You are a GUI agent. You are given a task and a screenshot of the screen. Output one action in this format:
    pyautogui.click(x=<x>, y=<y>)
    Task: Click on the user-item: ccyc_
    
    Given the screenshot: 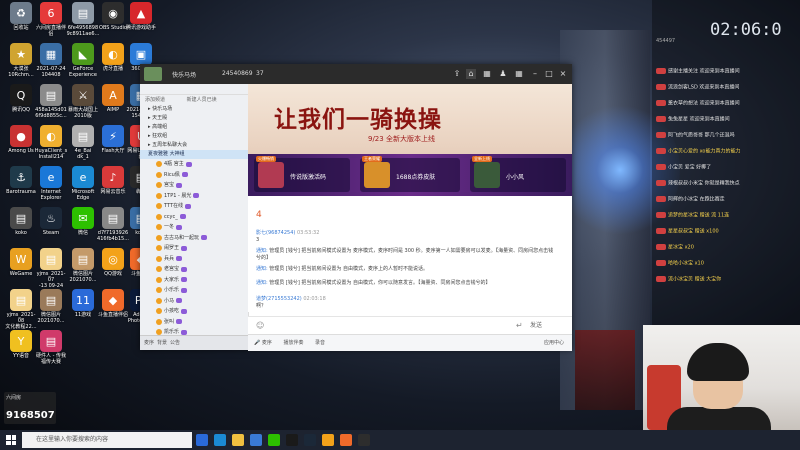 What is the action you would take?
    pyautogui.click(x=194, y=217)
    